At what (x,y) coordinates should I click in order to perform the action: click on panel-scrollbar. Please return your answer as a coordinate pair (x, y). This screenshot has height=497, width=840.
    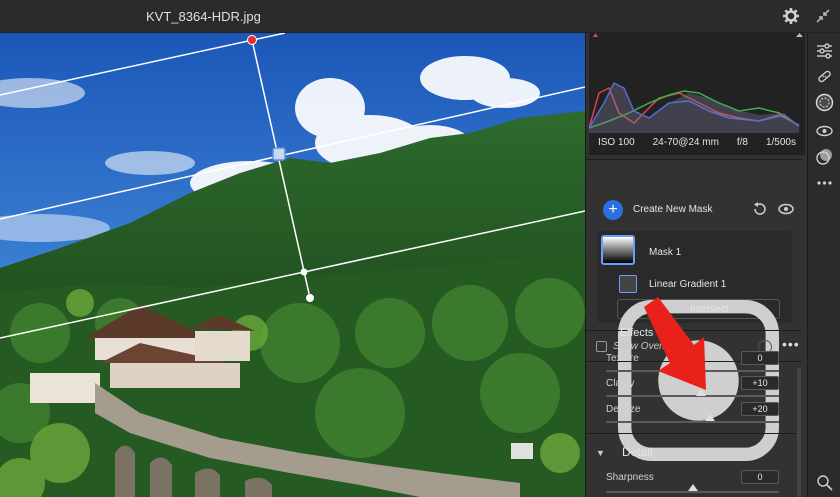
    Looking at the image, I should click on (799, 432).